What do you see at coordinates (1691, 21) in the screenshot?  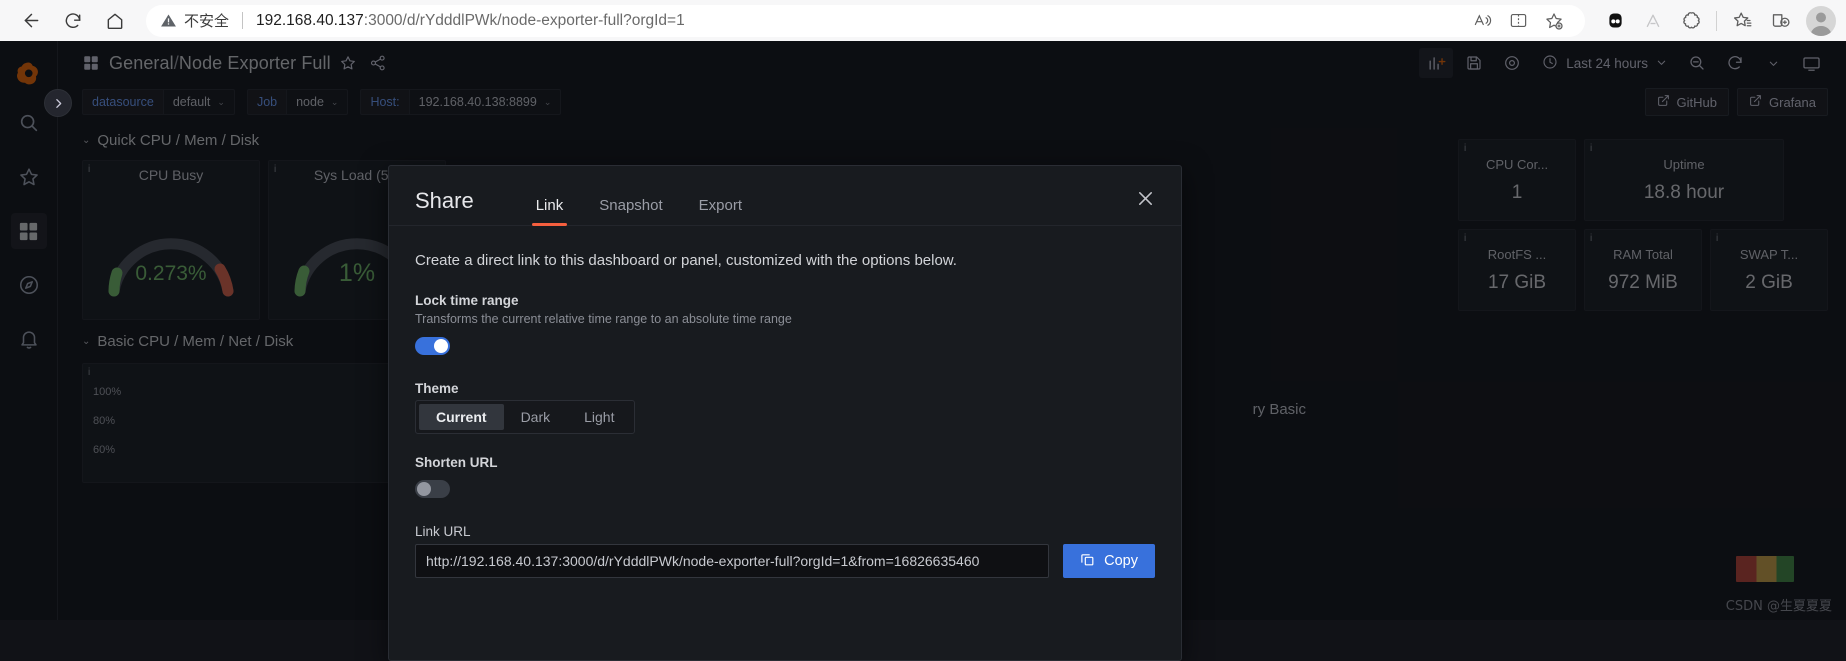 I see `collections-icon` at bounding box center [1691, 21].